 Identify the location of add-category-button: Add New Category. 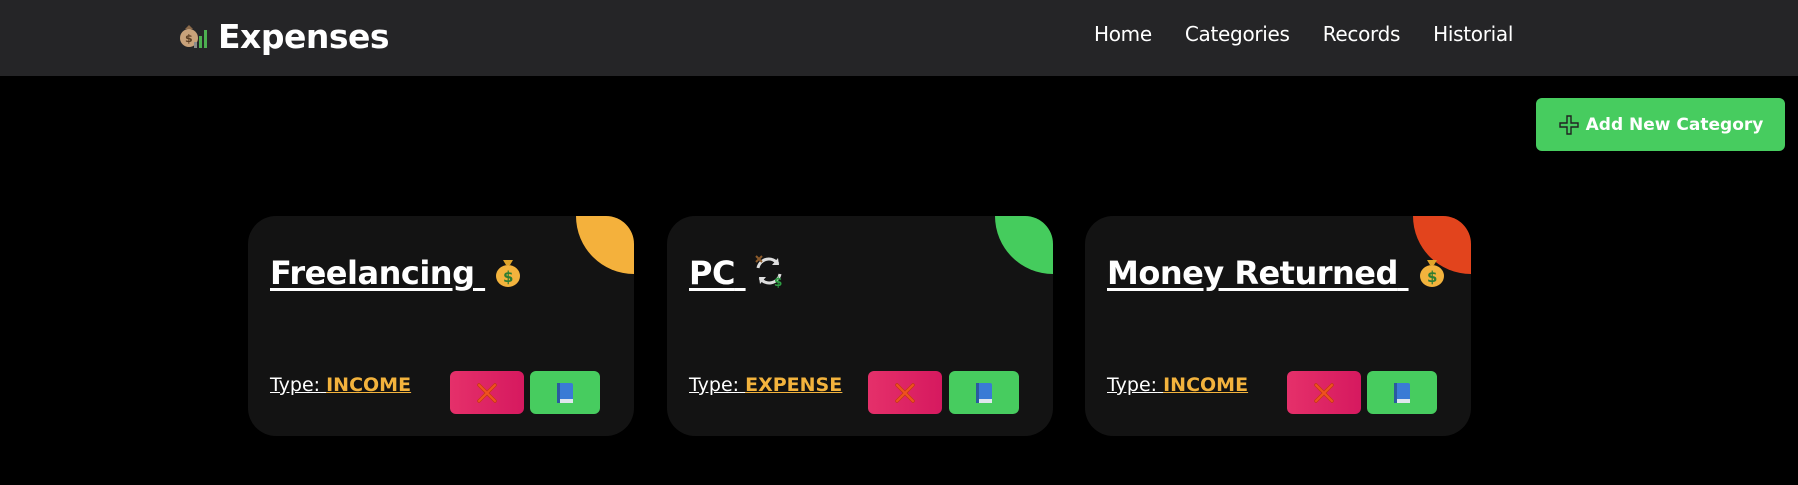
(1660, 124).